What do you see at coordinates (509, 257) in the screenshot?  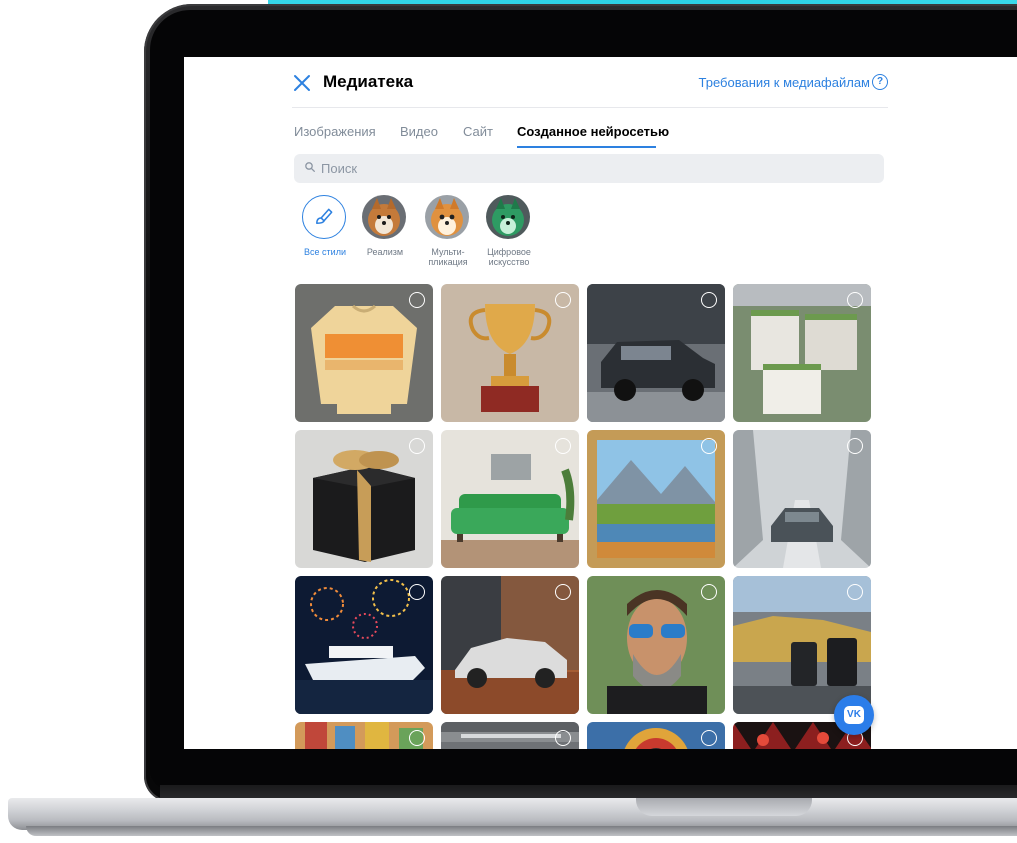 I see `style-label: Цифровое искусство` at bounding box center [509, 257].